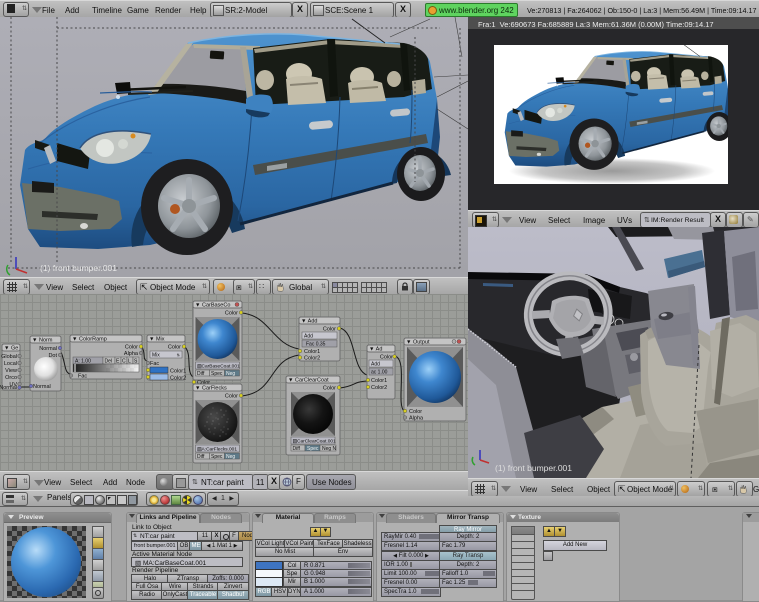  Describe the element at coordinates (379, 373) in the screenshot. I see `svg-text: ac 1.00` at that location.